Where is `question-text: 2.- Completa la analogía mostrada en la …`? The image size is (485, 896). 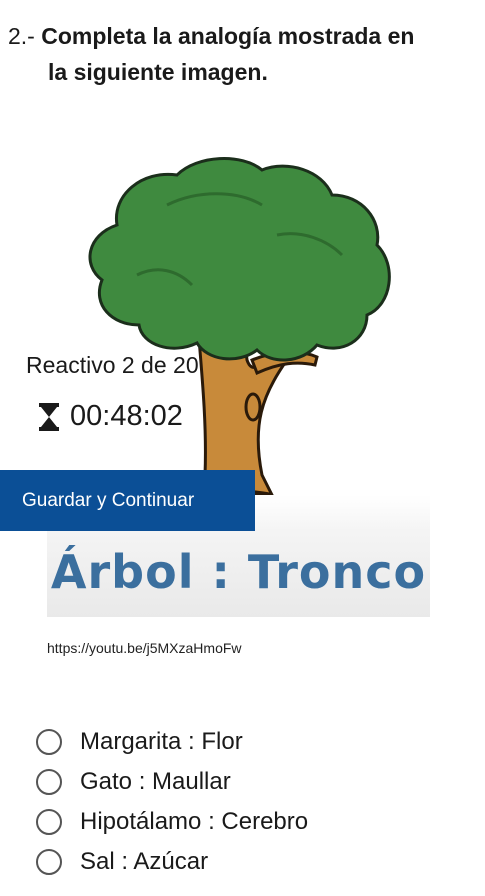
question-text: 2.- Completa la analogía mostrada en la … is located at coordinates (243, 54).